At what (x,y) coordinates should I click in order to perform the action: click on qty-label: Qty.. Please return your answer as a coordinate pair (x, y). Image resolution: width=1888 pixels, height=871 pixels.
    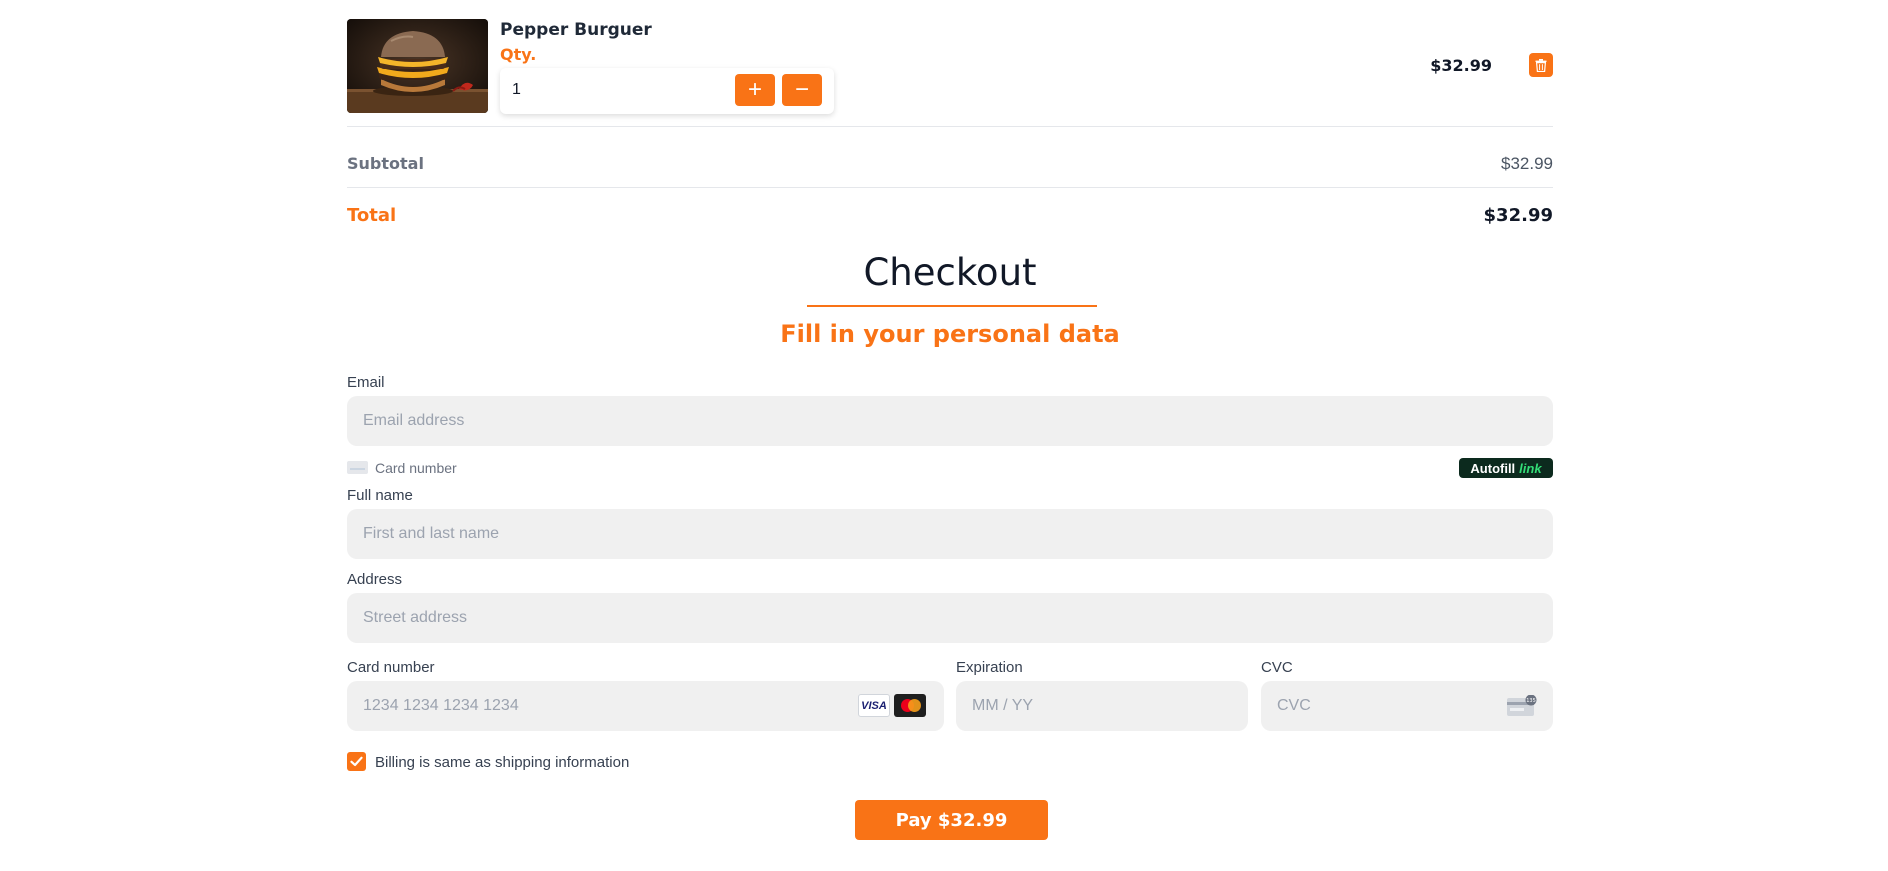
    Looking at the image, I should click on (518, 54).